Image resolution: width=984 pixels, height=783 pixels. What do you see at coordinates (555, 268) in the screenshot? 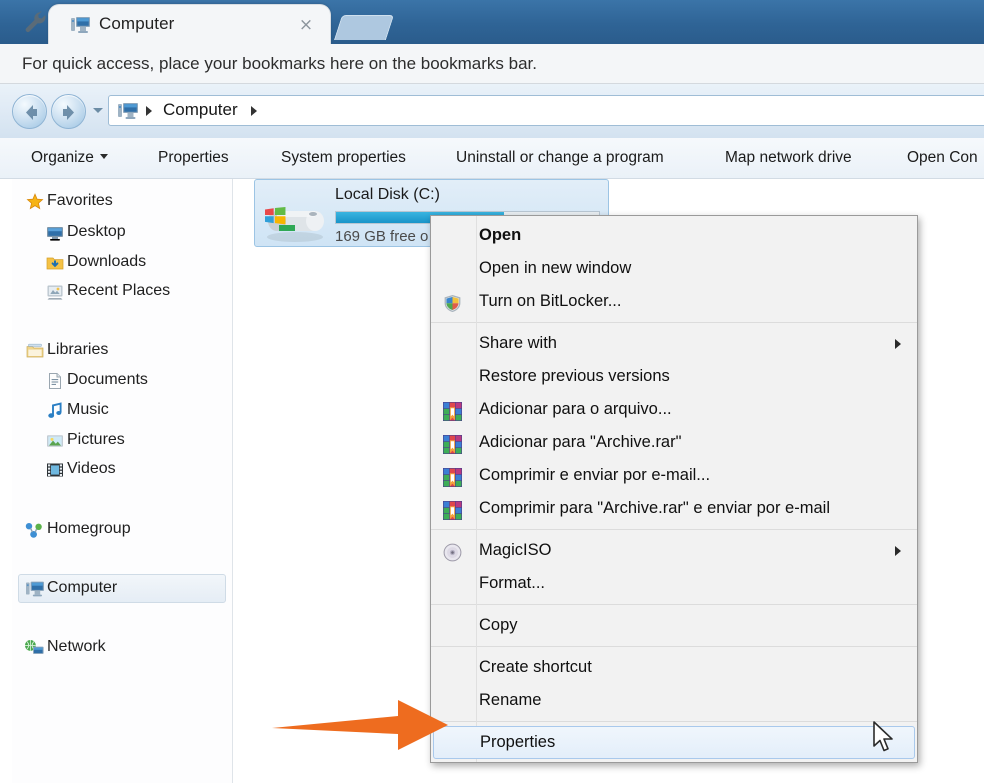
I see `context-menu-item-label: Open in new window` at bounding box center [555, 268].